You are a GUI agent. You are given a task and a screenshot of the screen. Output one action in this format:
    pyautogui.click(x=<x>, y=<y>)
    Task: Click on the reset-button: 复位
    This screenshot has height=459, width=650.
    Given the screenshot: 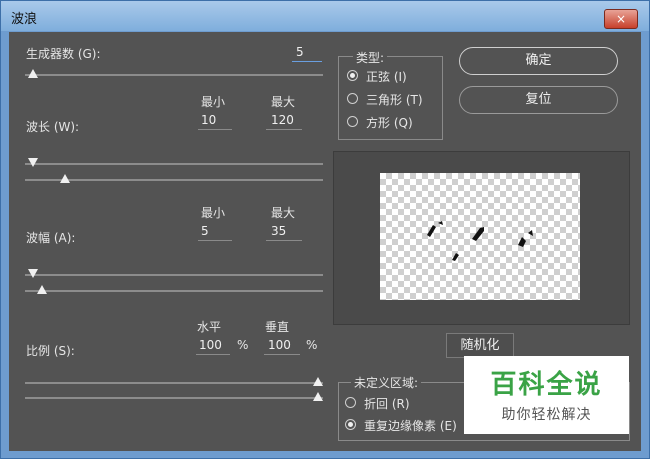 What is the action you would take?
    pyautogui.click(x=538, y=100)
    